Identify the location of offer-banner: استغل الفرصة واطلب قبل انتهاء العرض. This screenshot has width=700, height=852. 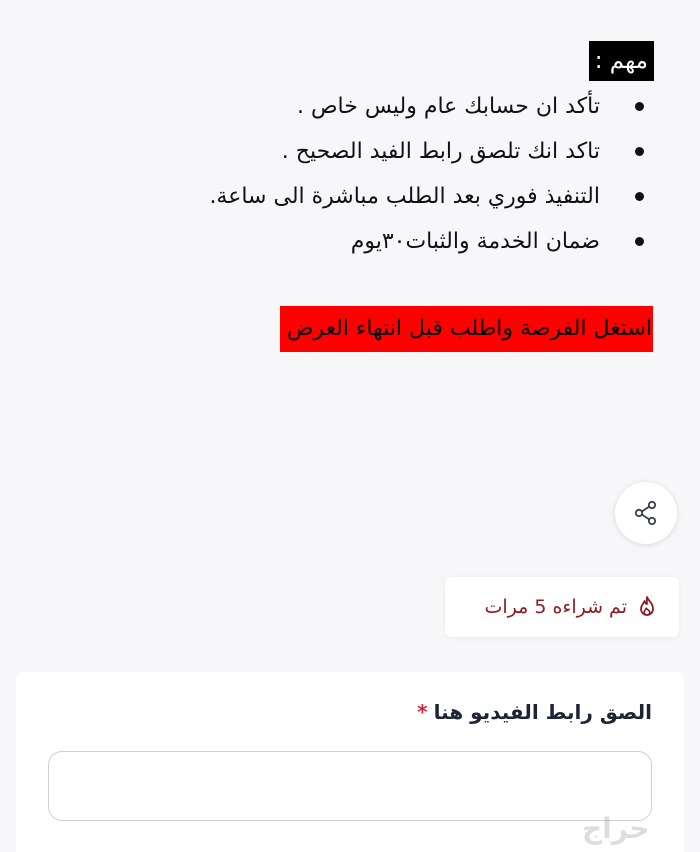
(466, 329).